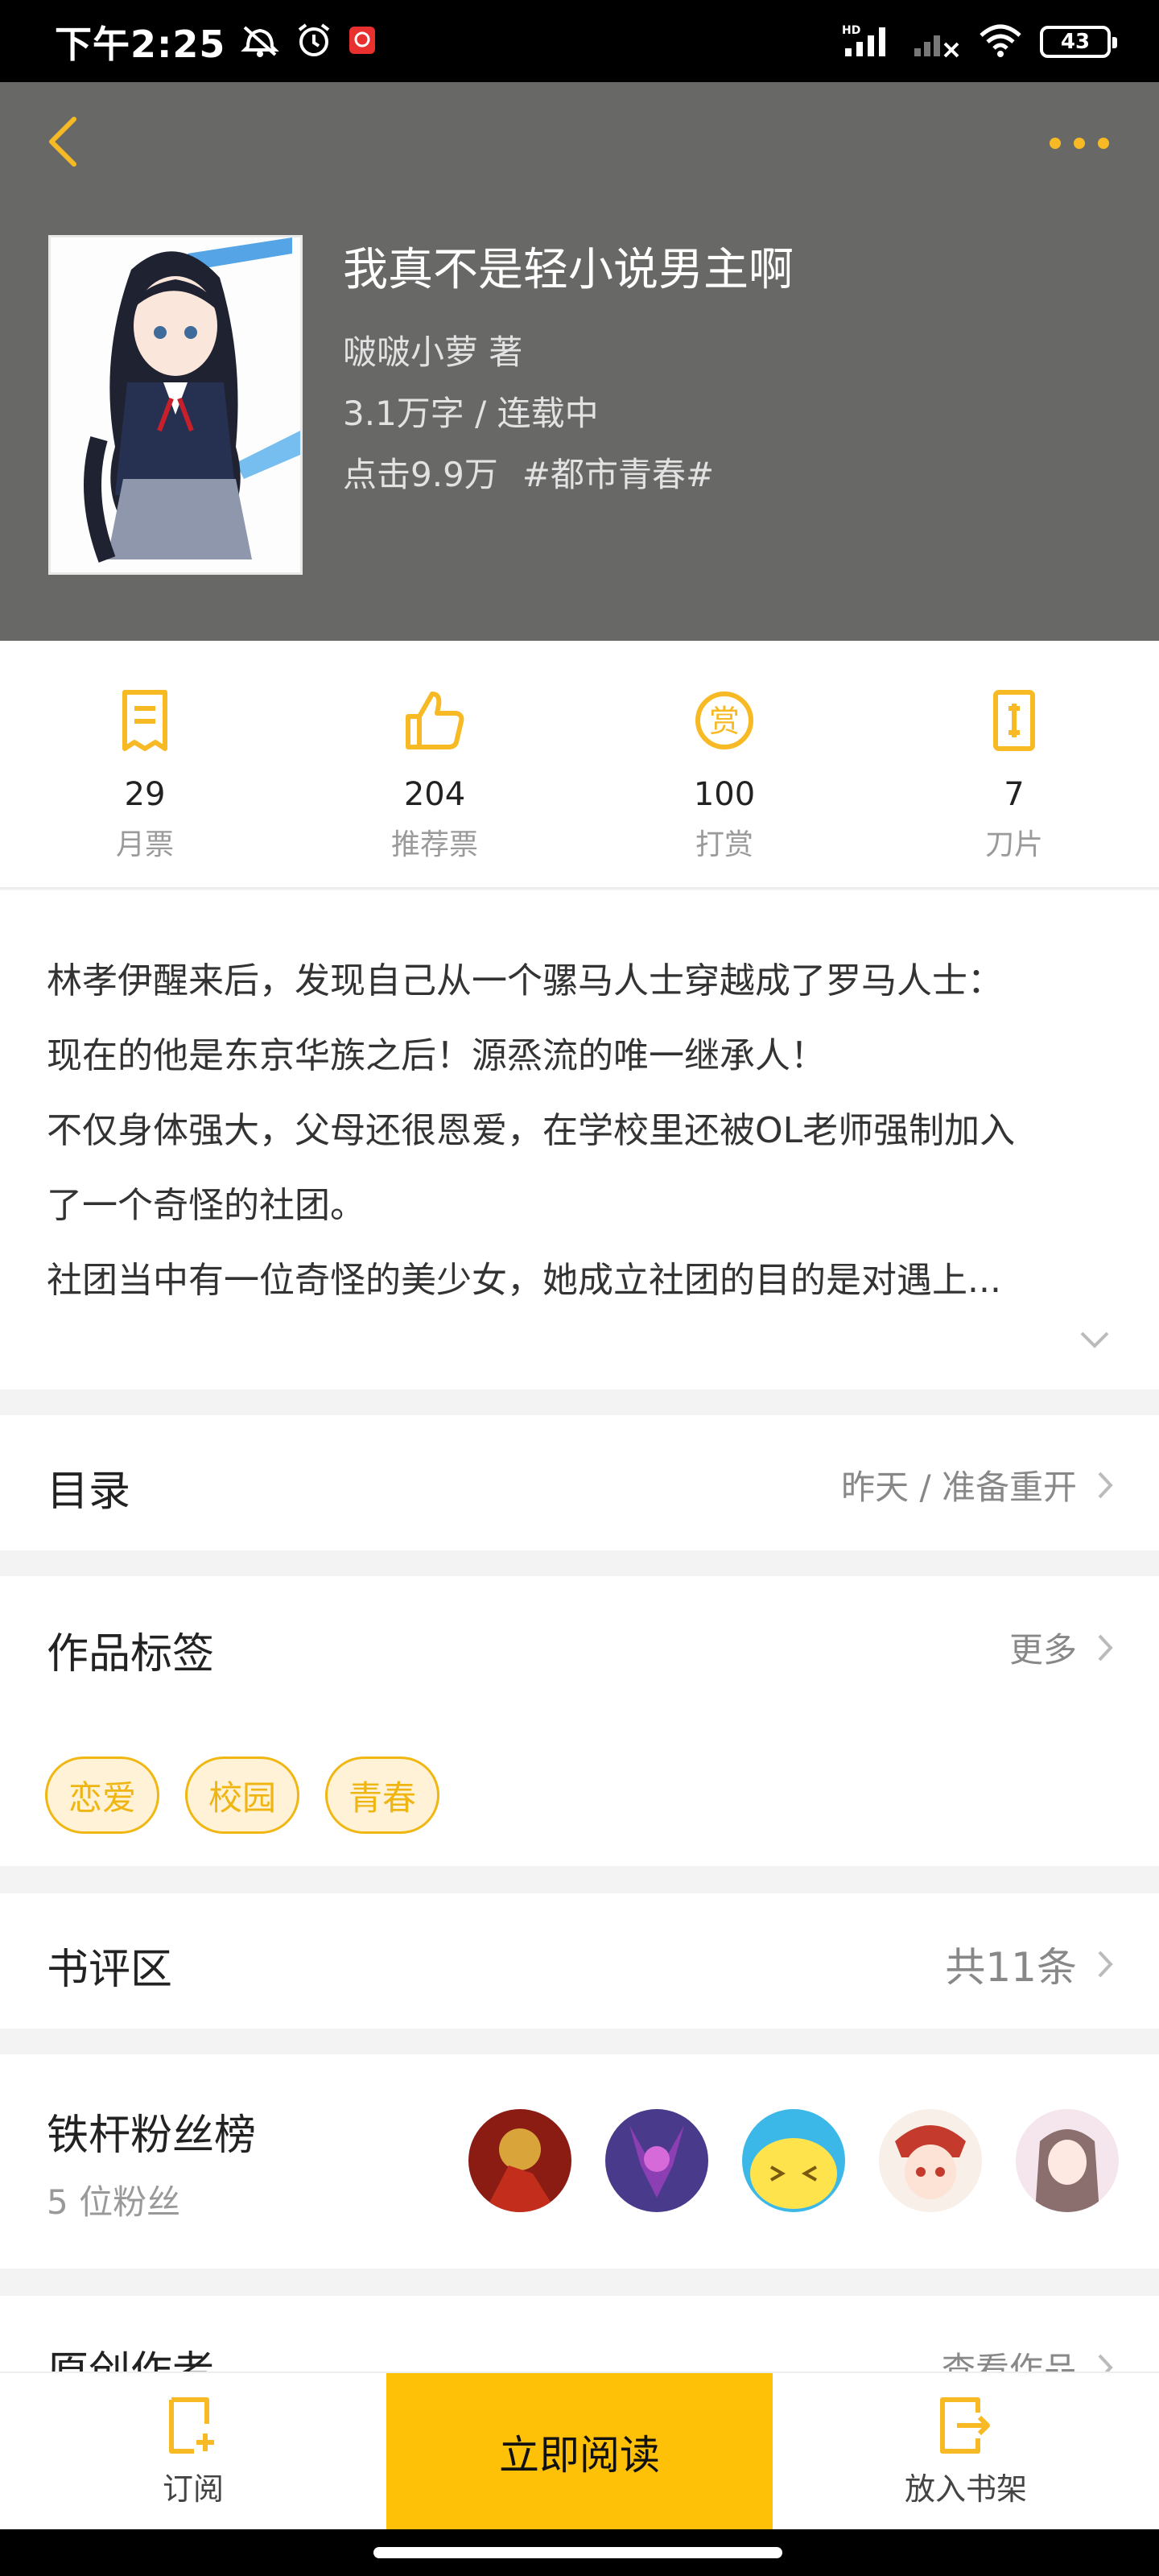 The width and height of the screenshot is (1159, 2576). I want to click on book-word-count-status: 3.1万字 / 连载中, so click(471, 413).